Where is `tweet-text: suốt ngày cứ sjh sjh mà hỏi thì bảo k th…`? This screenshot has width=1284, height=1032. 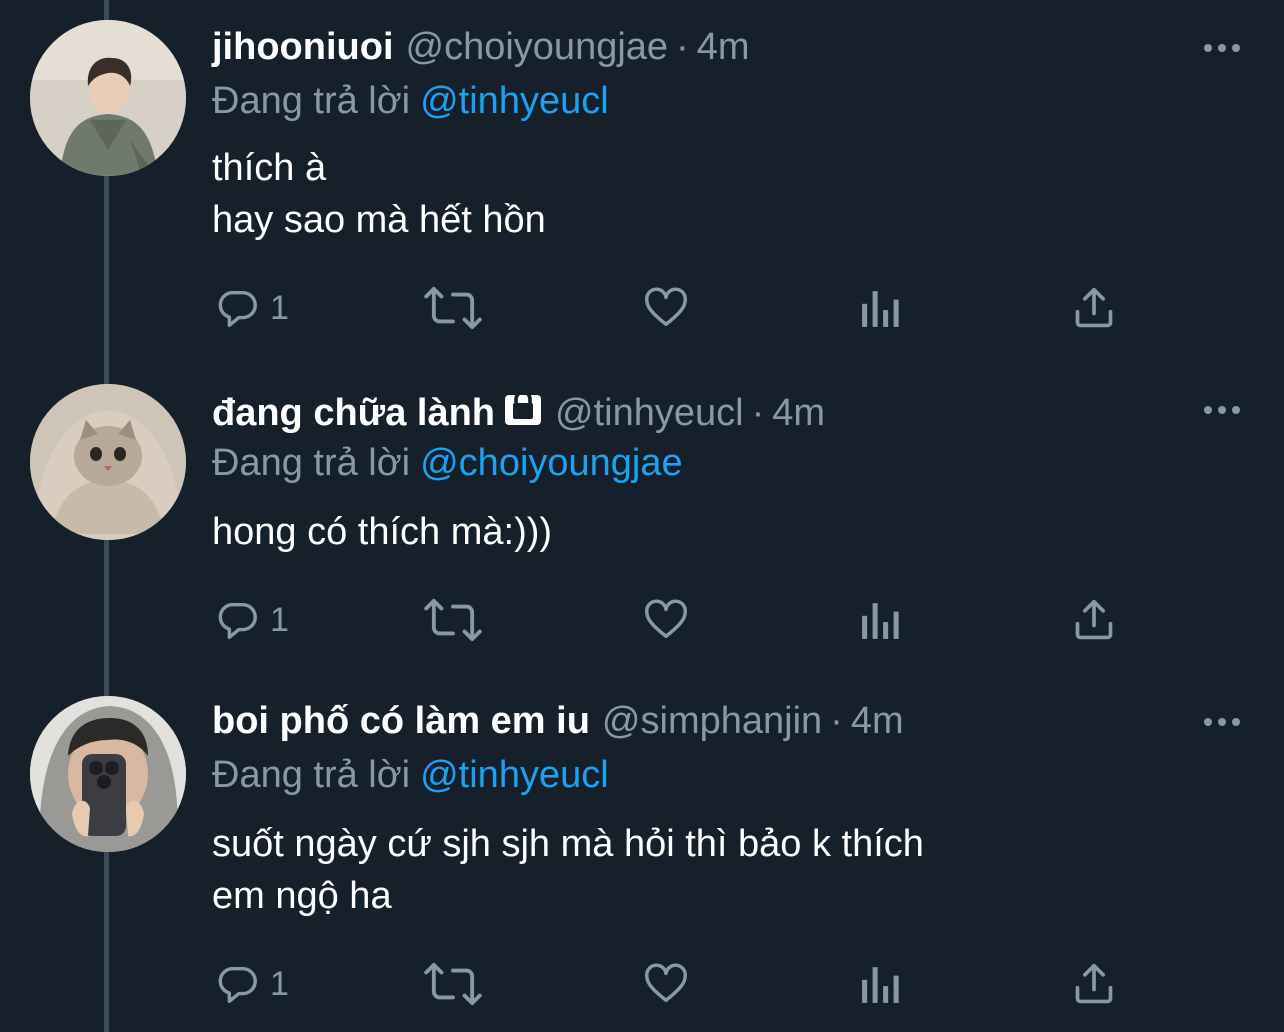
tweet-text: suốt ngày cứ sjh sjh mà hỏi thì bảo k th… is located at coordinates (568, 870).